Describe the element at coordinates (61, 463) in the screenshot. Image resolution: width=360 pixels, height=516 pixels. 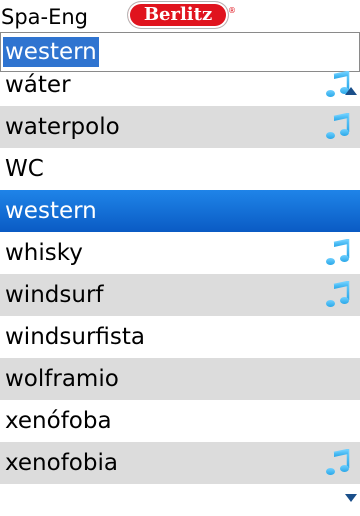
I see `list-item-label: xenofobia` at that location.